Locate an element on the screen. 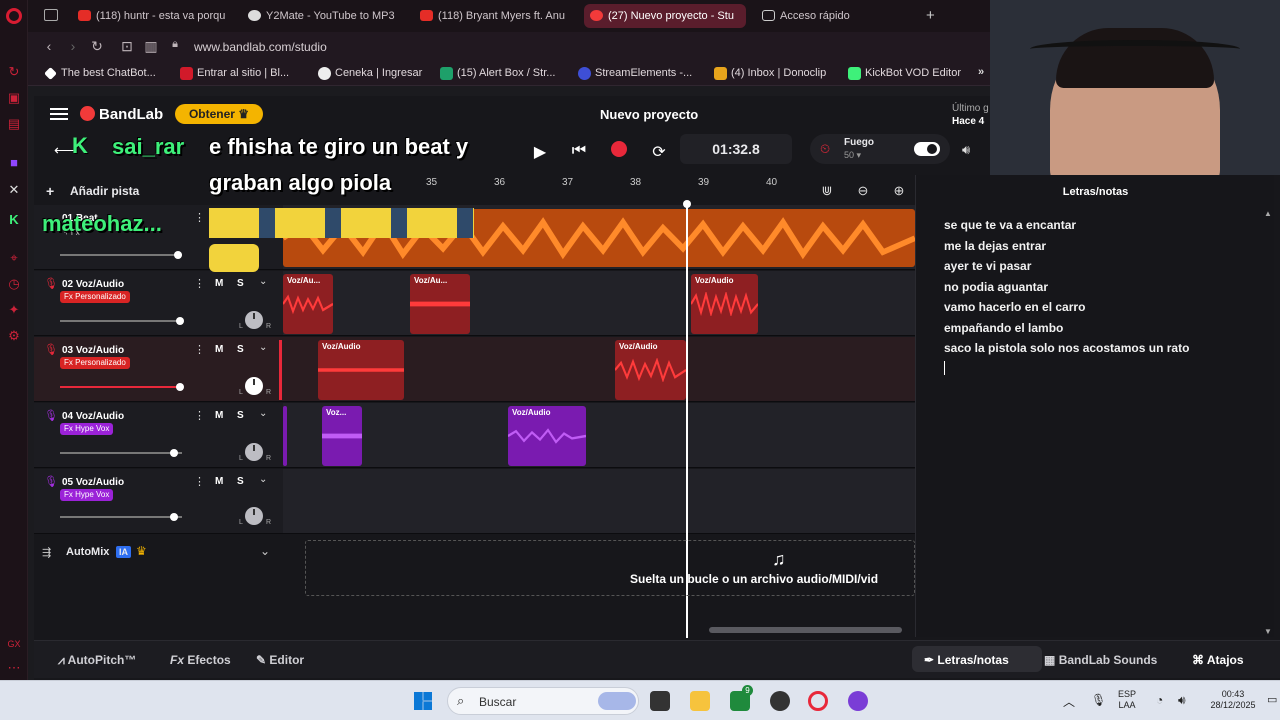  file-explorer-icon is located at coordinates (700, 701).